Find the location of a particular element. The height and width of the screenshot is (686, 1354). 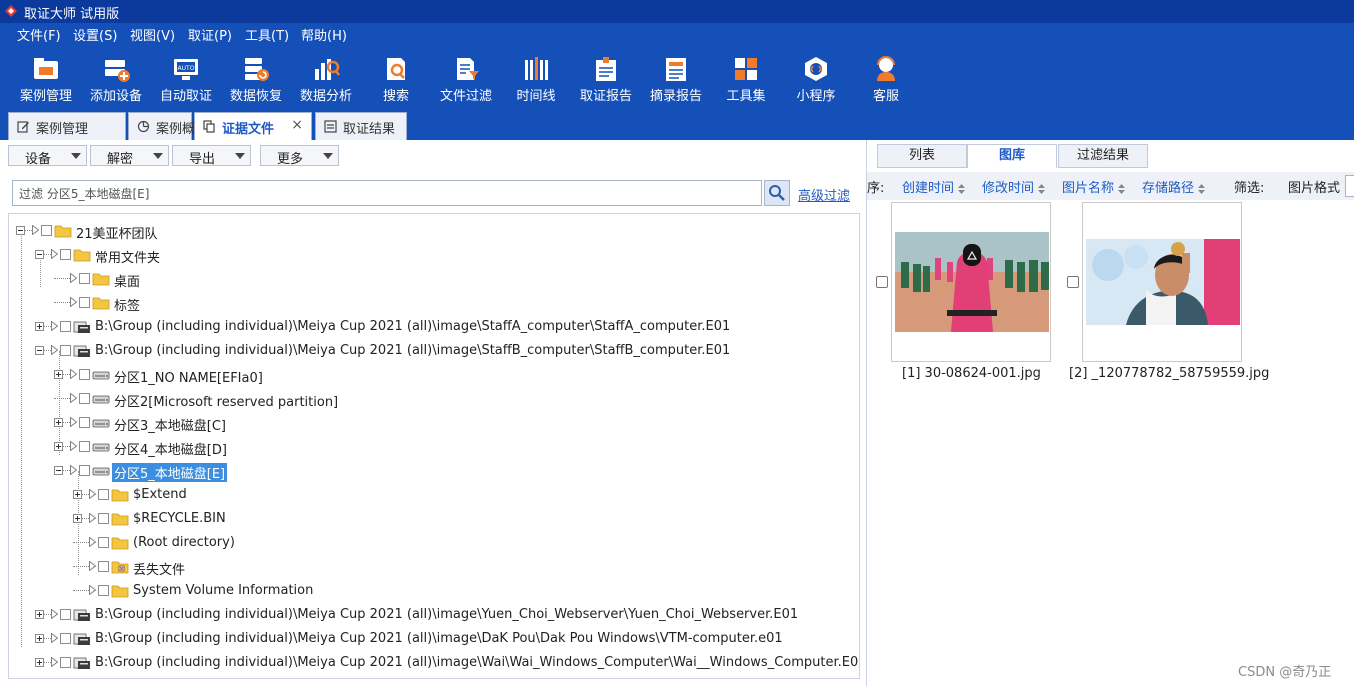

image-format-select is located at coordinates (1349, 186).